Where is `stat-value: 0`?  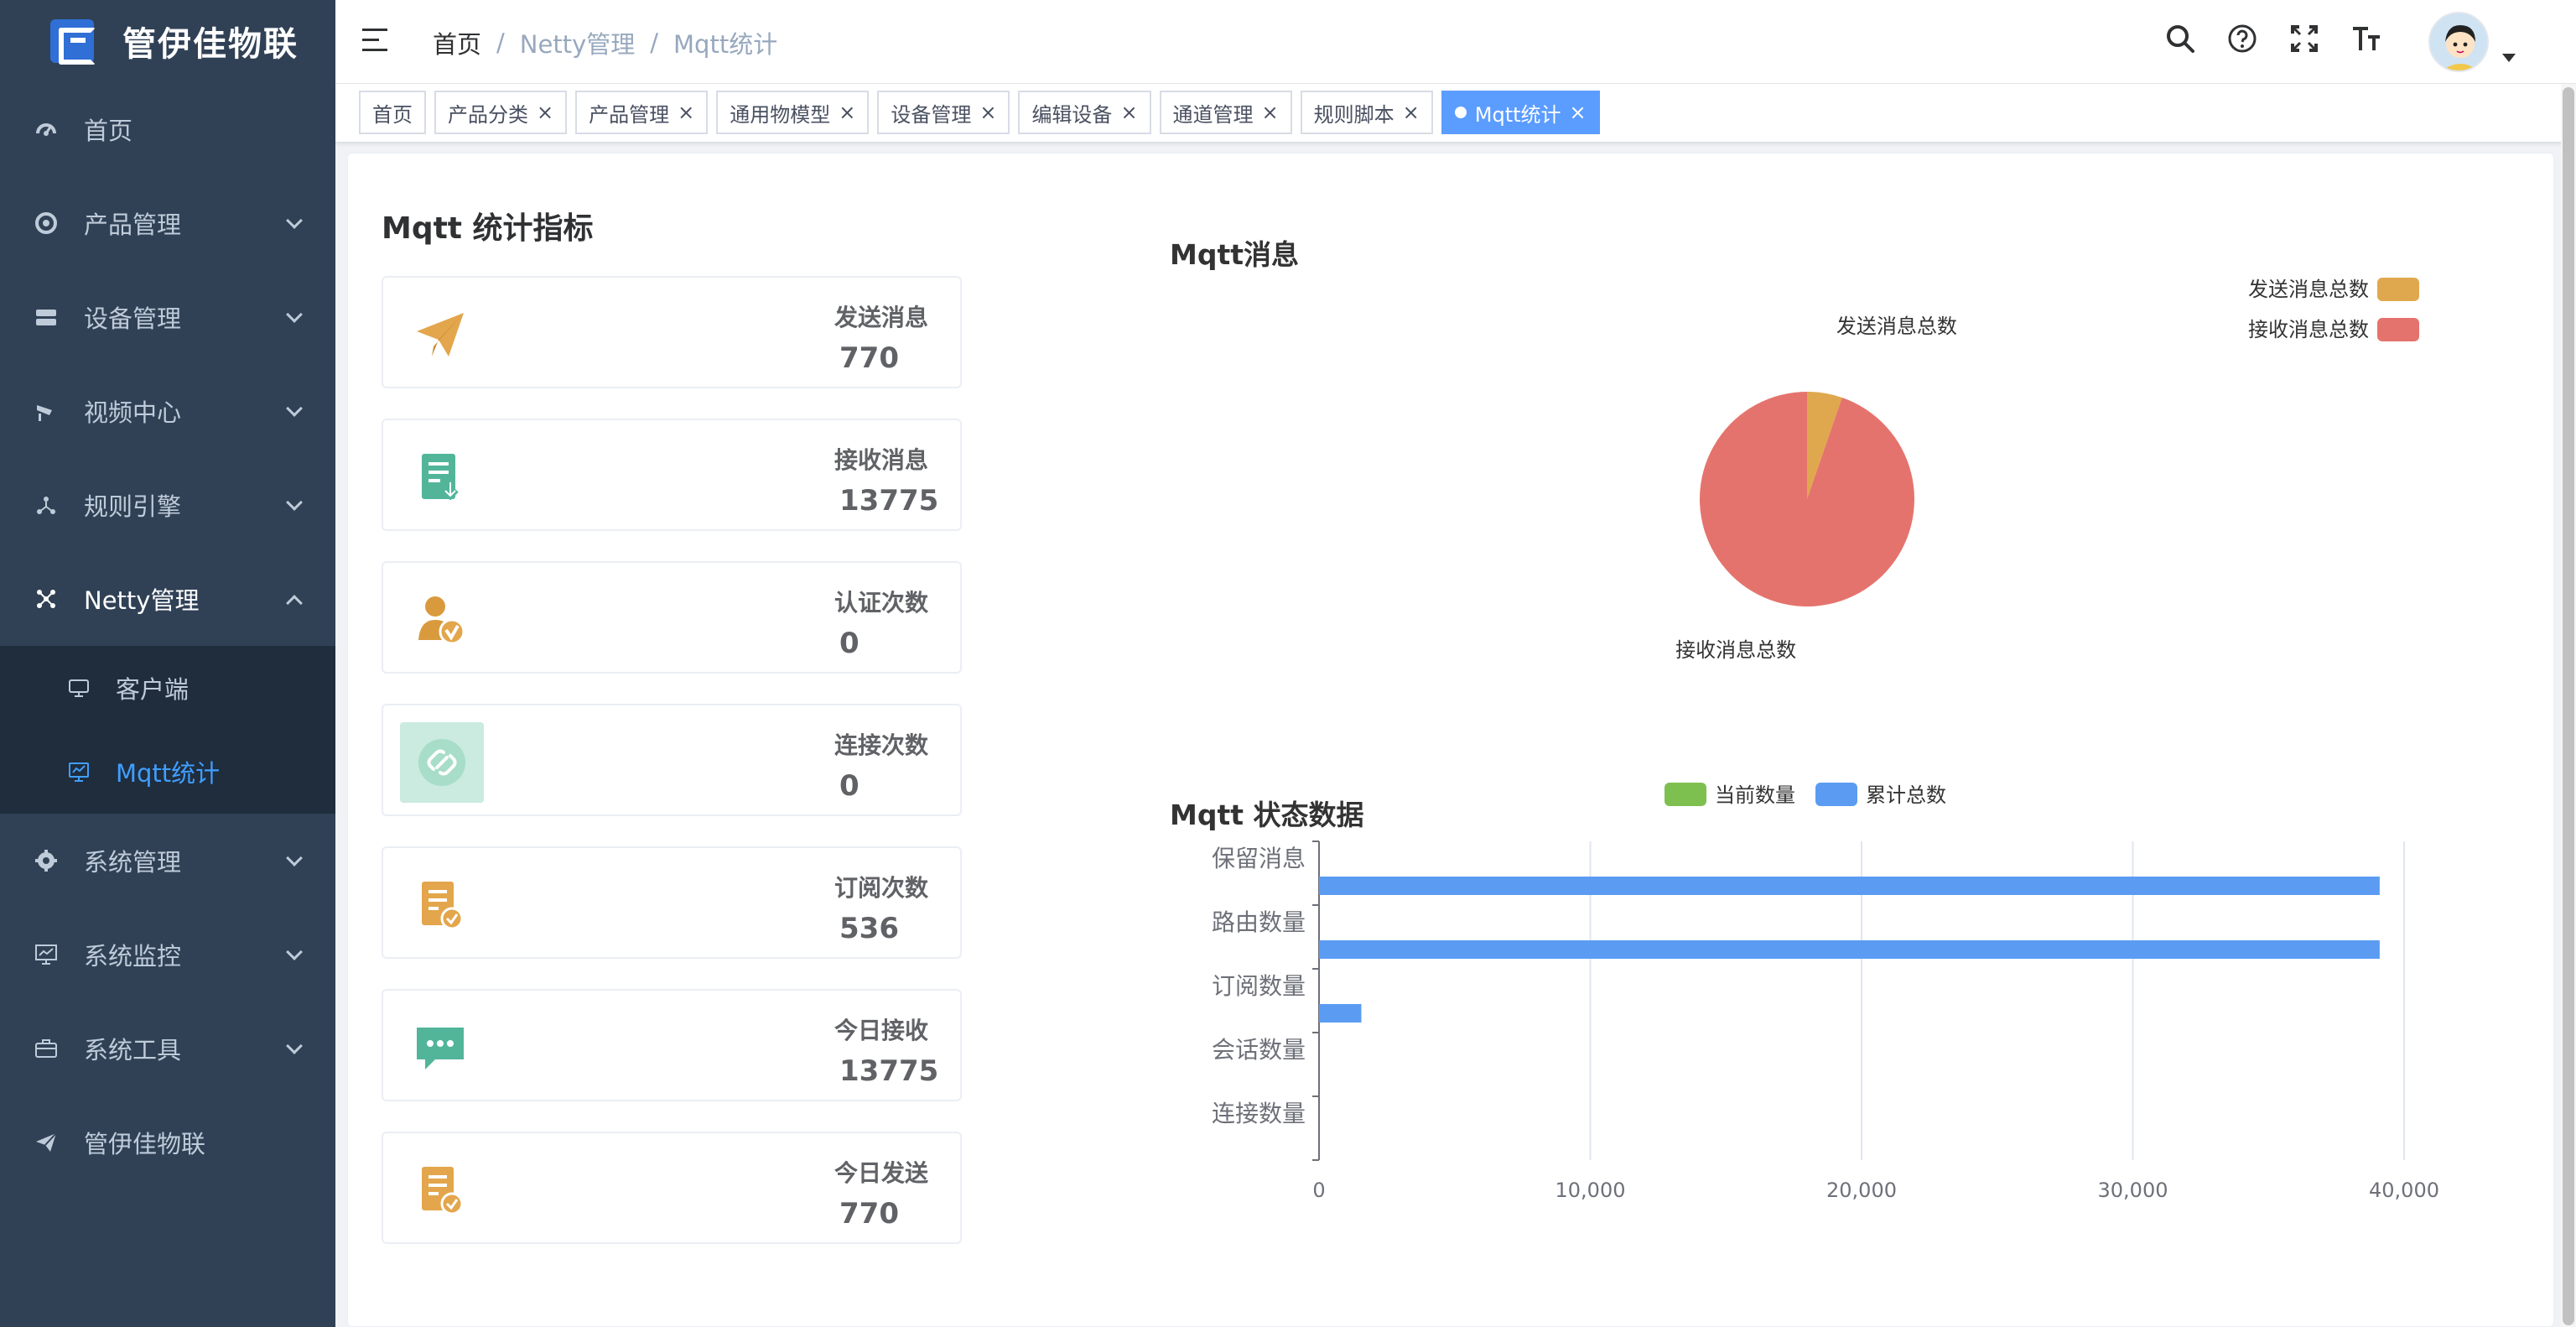 stat-value: 0 is located at coordinates (849, 786).